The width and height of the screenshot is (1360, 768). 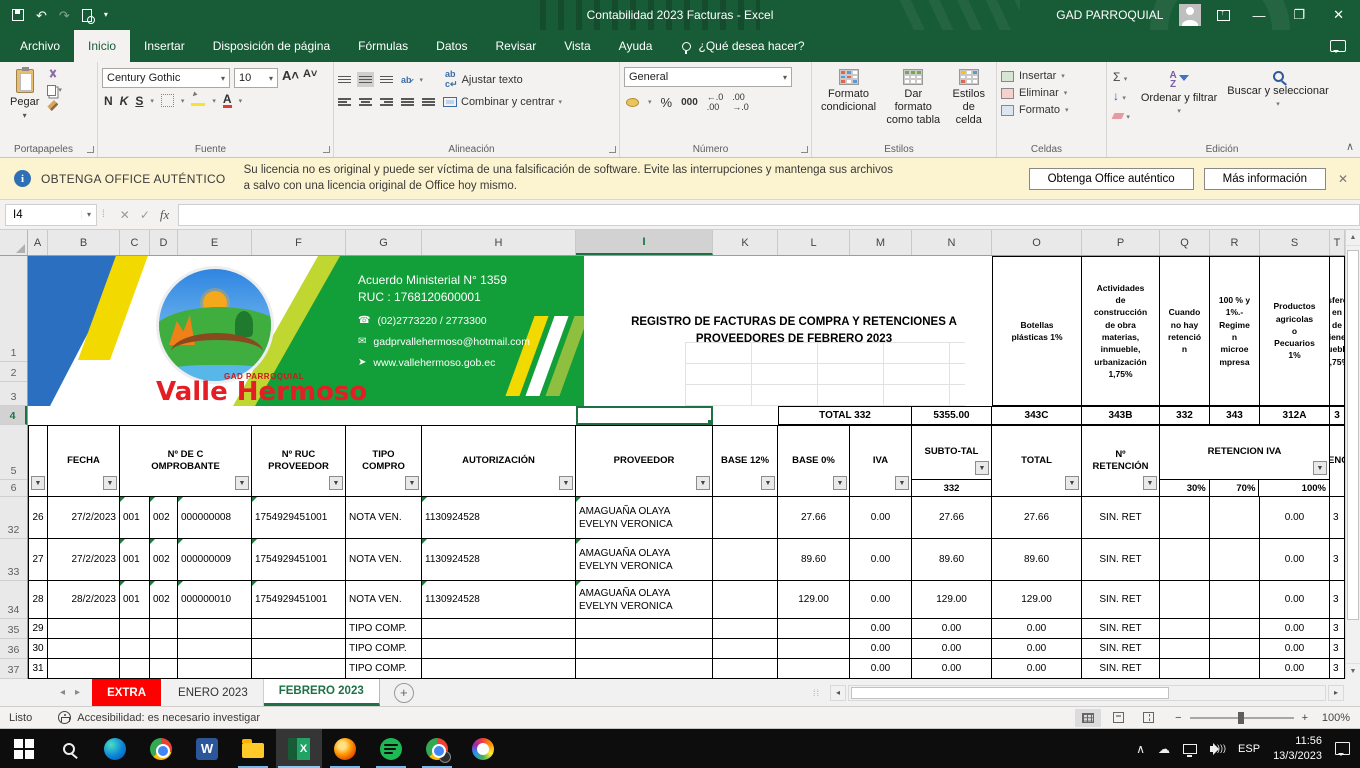 What do you see at coordinates (88, 16) in the screenshot?
I see `print-preview-icon` at bounding box center [88, 16].